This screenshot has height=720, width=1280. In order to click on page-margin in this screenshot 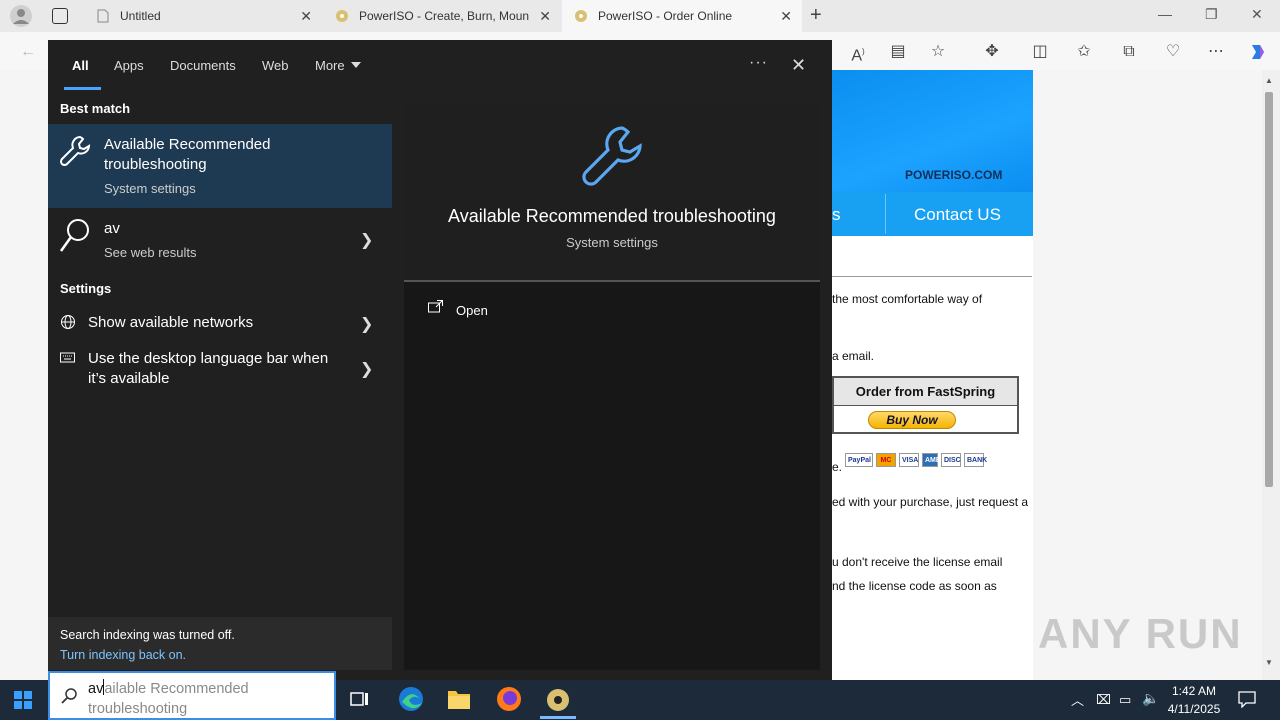, I will do `click(24, 375)`.